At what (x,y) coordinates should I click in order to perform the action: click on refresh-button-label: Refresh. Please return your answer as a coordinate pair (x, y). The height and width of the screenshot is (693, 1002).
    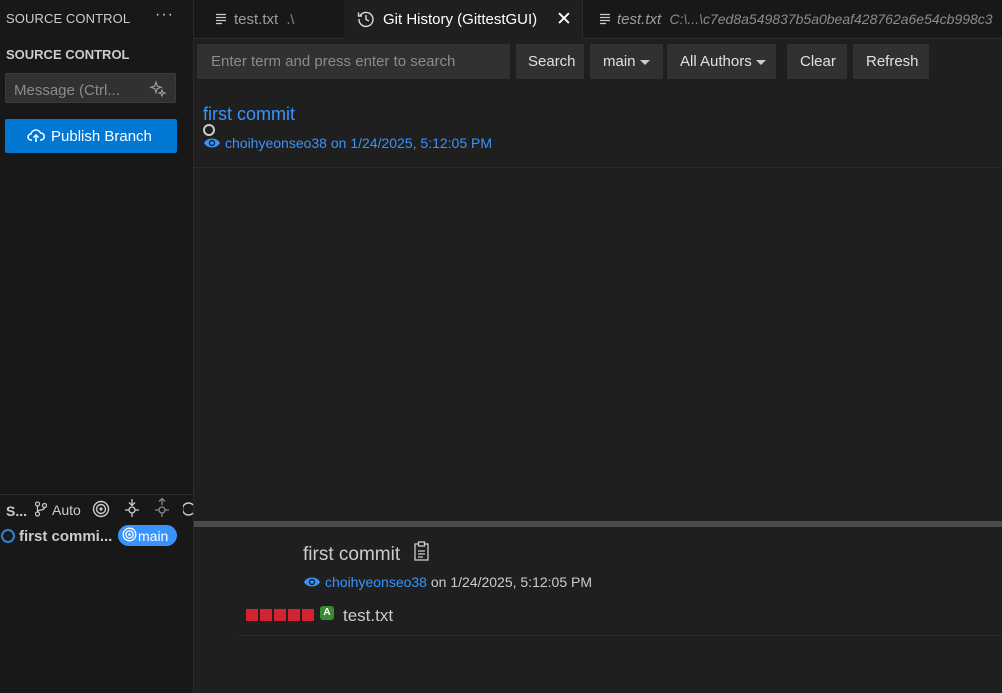
    Looking at the image, I should click on (892, 61).